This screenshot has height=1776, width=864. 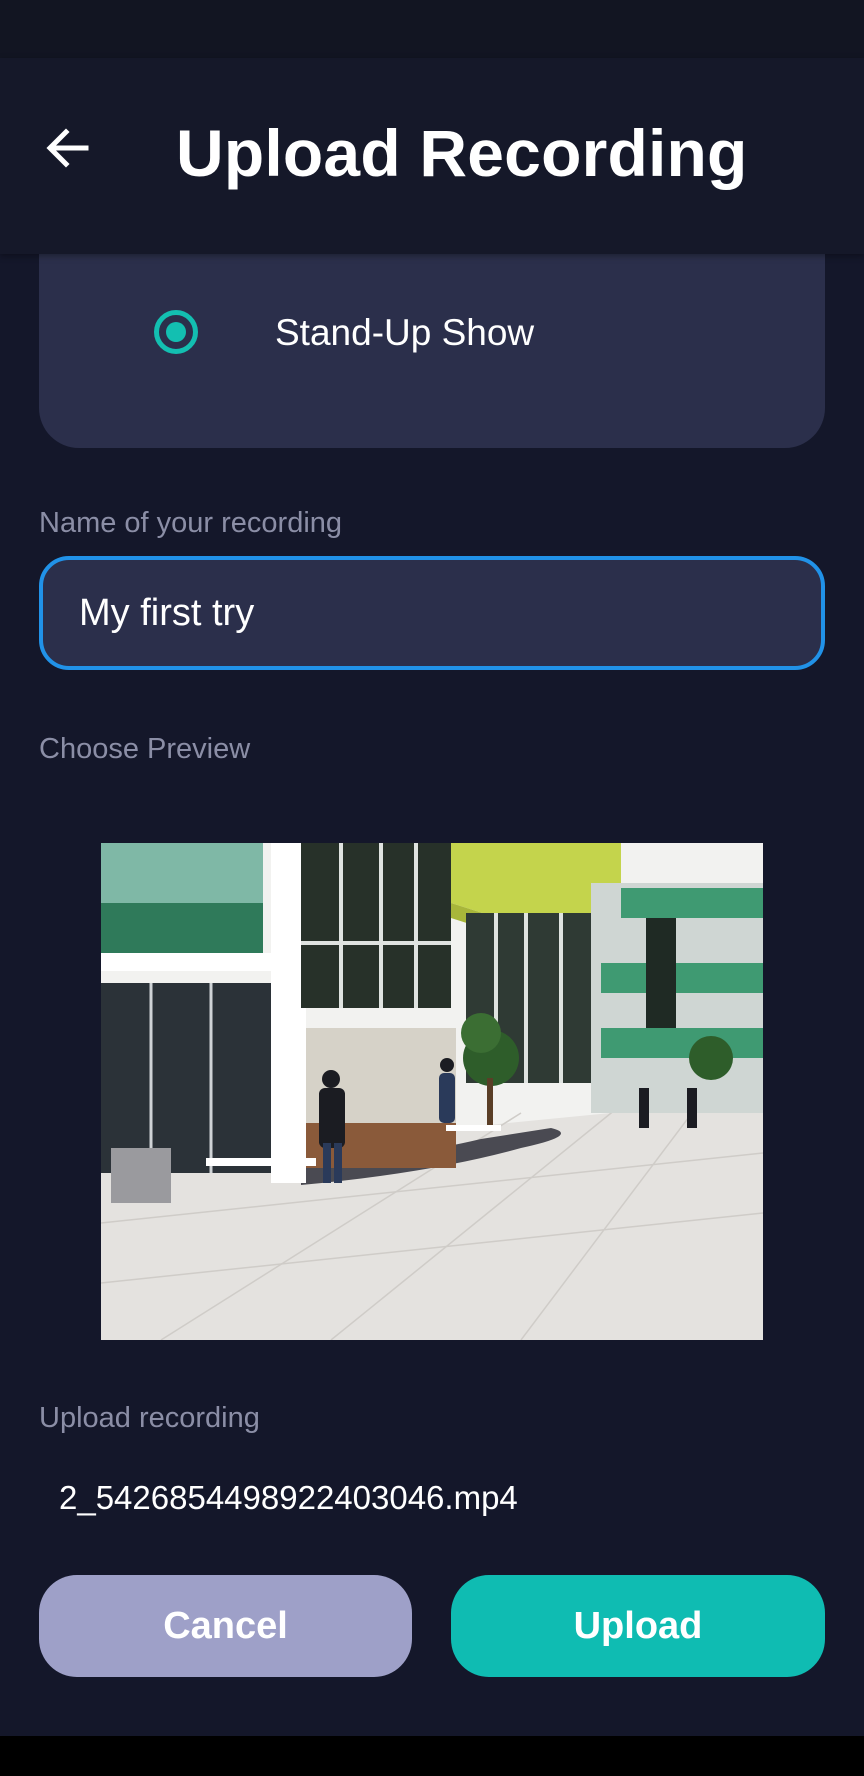 What do you see at coordinates (432, 613) in the screenshot?
I see `recording-name-input: My first try` at bounding box center [432, 613].